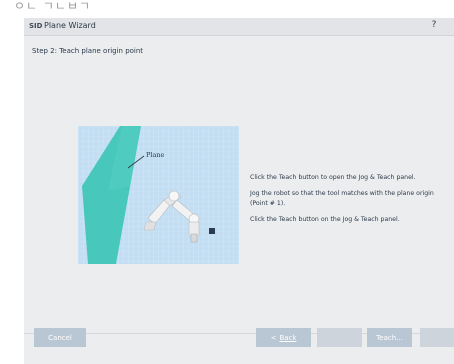 This screenshot has height=364, width=454. What do you see at coordinates (273, 337) in the screenshot?
I see `back-arrow-icon: <` at bounding box center [273, 337].